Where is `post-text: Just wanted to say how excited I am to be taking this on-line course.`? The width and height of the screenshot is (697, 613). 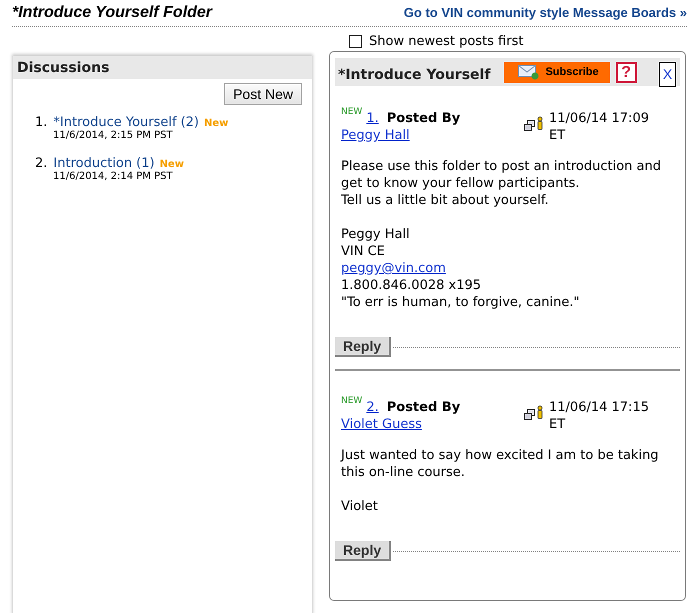 post-text: Just wanted to say how excited I am to be taking this on-line course. is located at coordinates (500, 464).